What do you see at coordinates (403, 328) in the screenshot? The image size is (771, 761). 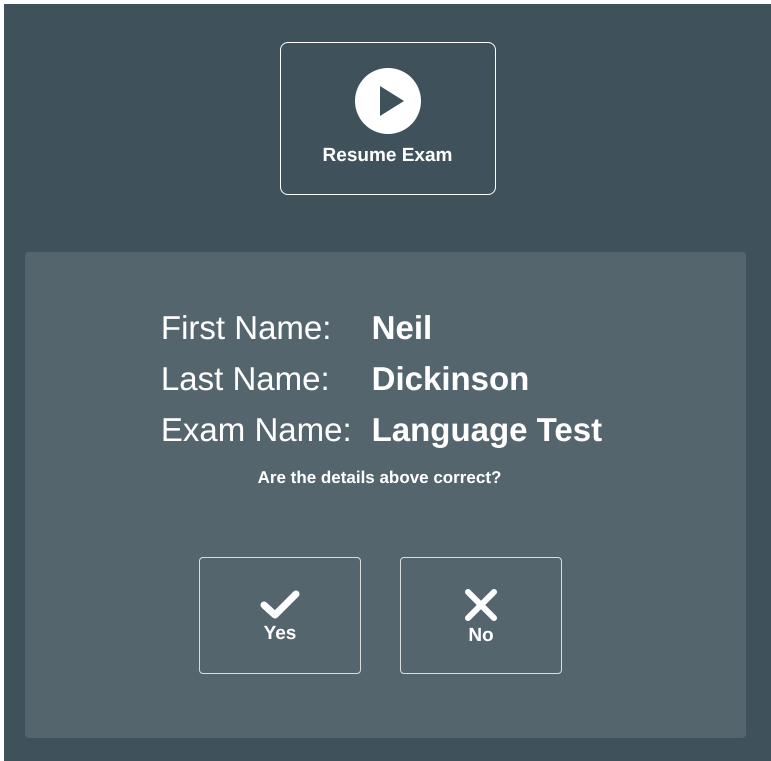 I see `field-value: Neil` at bounding box center [403, 328].